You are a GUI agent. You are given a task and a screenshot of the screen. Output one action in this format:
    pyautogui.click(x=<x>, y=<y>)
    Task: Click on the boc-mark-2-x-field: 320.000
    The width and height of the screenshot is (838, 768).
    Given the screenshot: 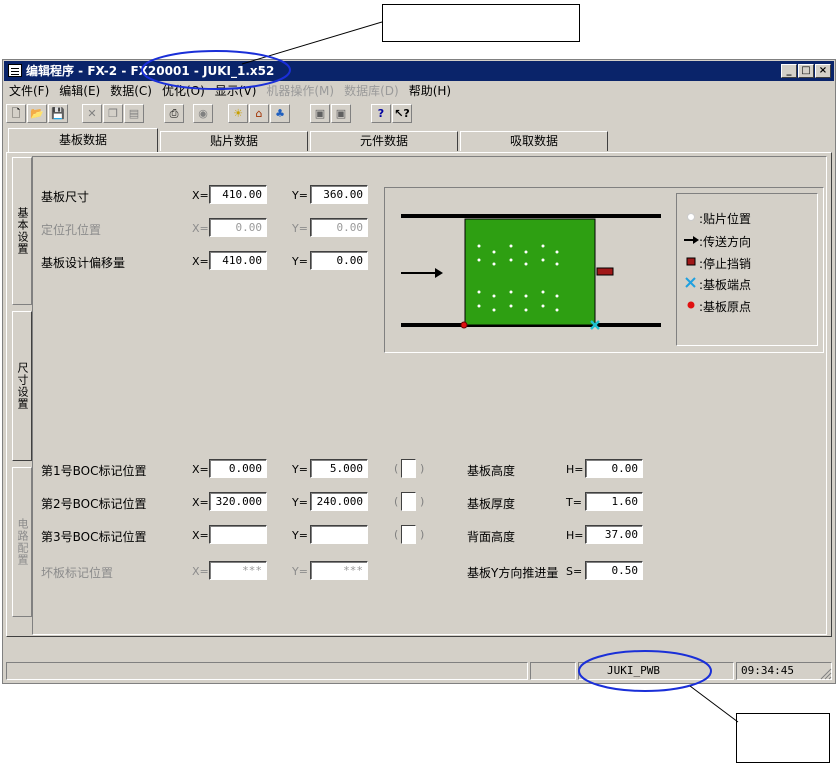 What is the action you would take?
    pyautogui.click(x=238, y=501)
    